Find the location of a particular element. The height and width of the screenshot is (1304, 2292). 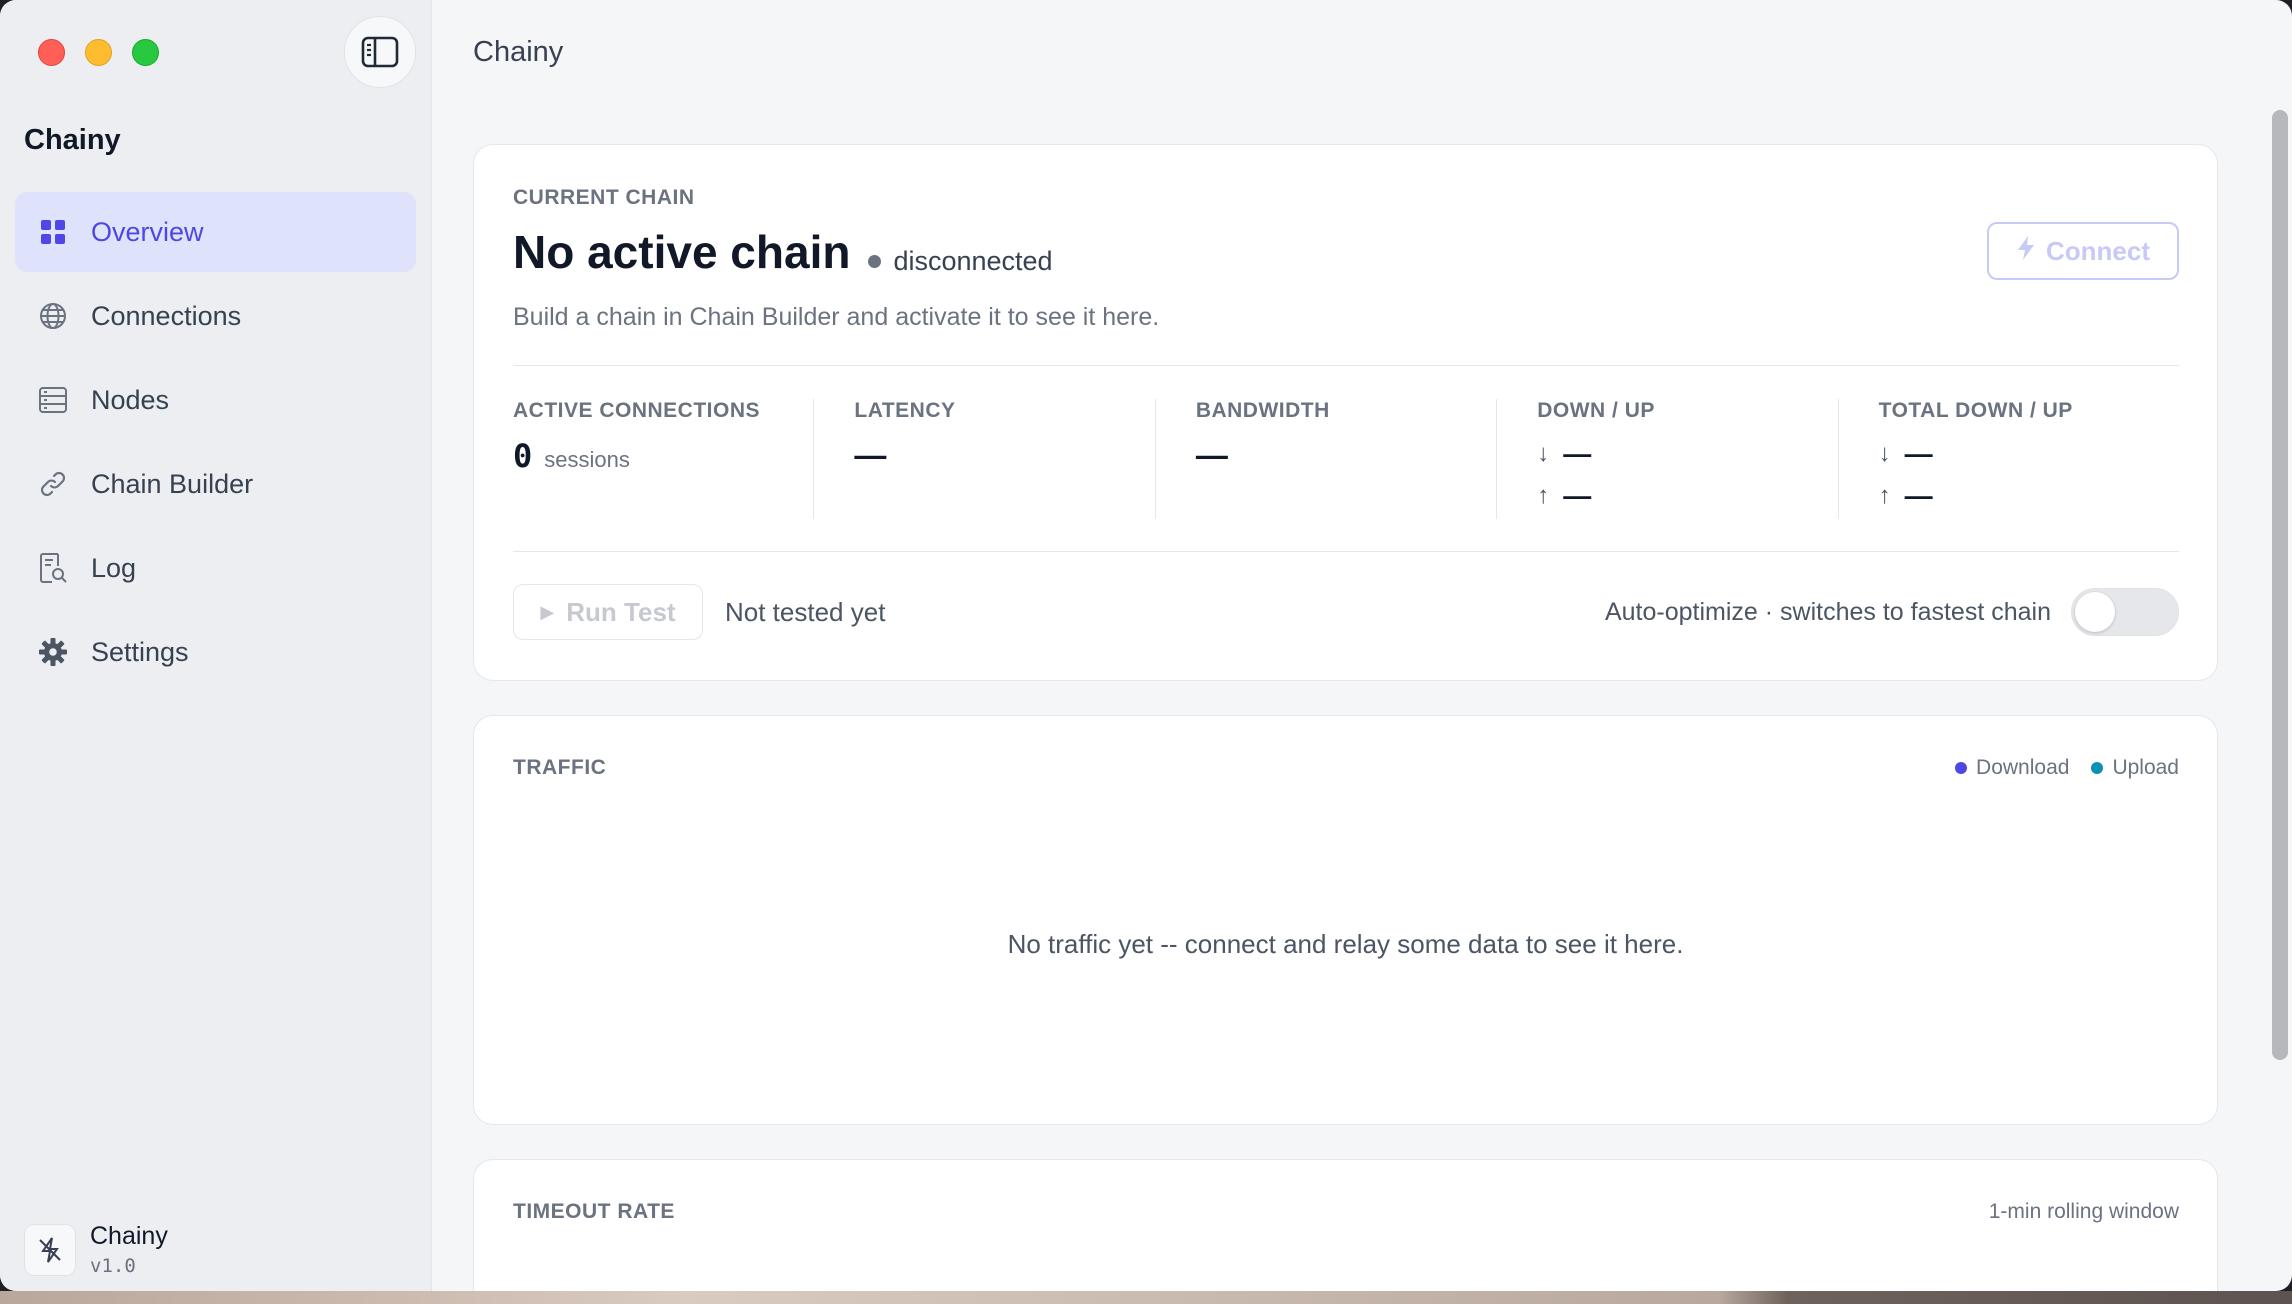

status-badge: disconnected is located at coordinates (960, 261).